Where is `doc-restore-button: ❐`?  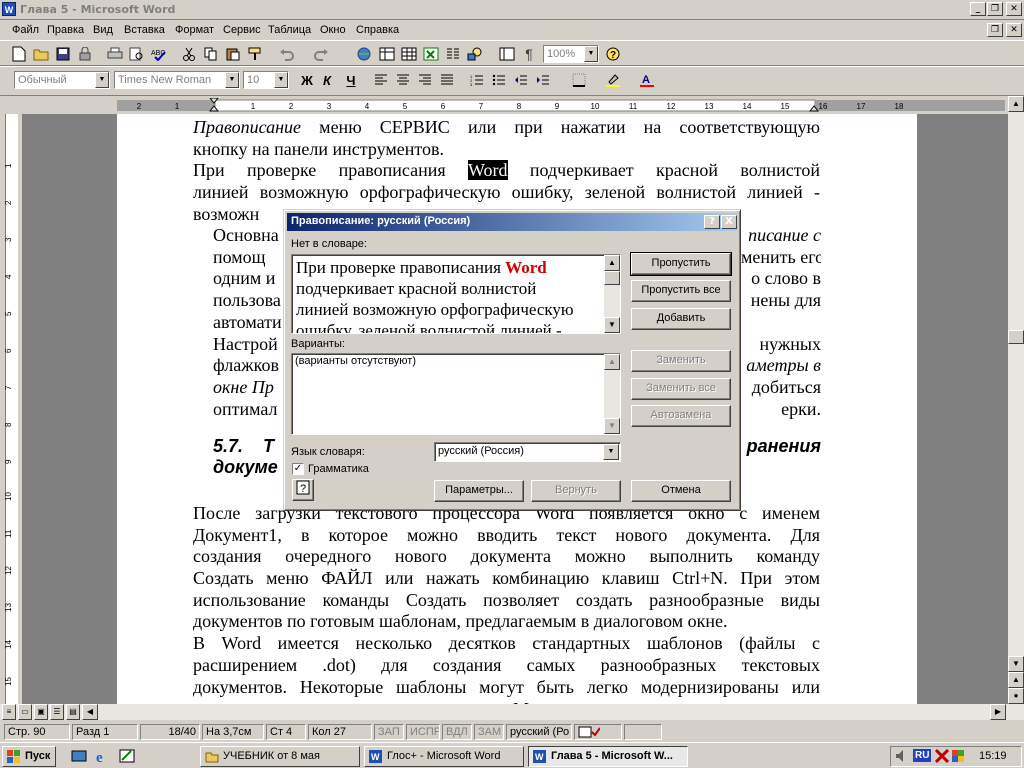 doc-restore-button: ❐ is located at coordinates (995, 30).